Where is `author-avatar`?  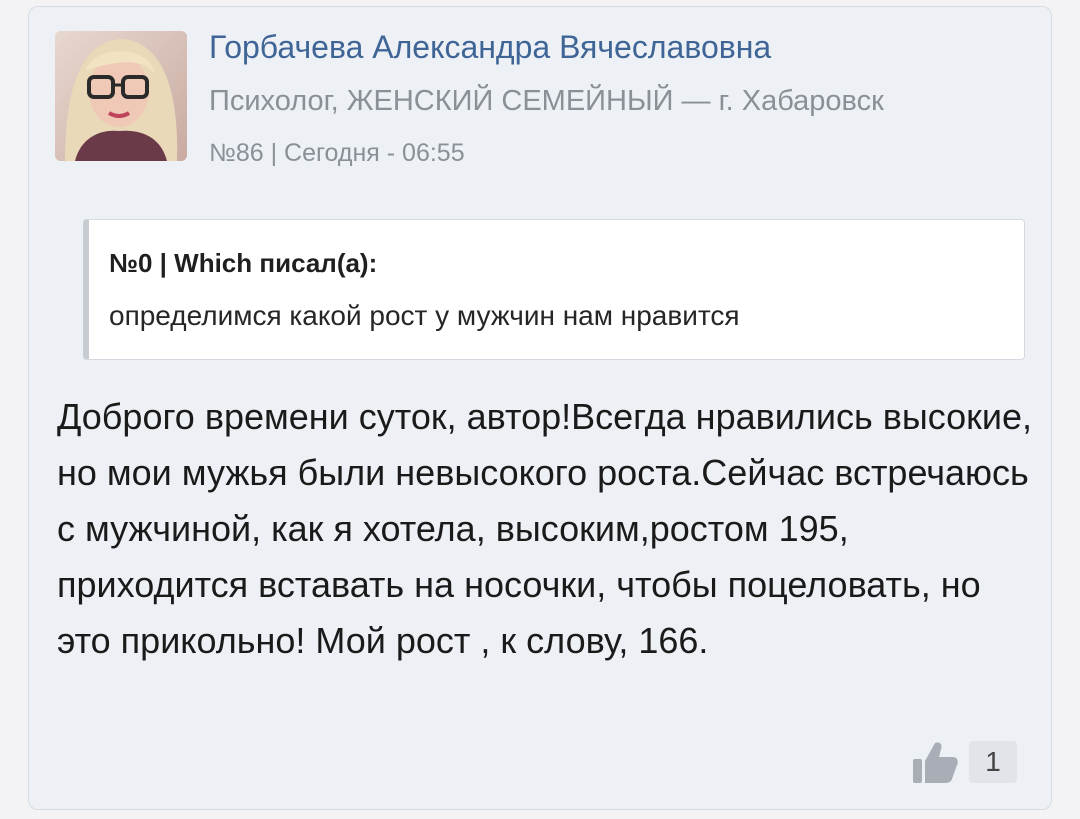 author-avatar is located at coordinates (121, 96).